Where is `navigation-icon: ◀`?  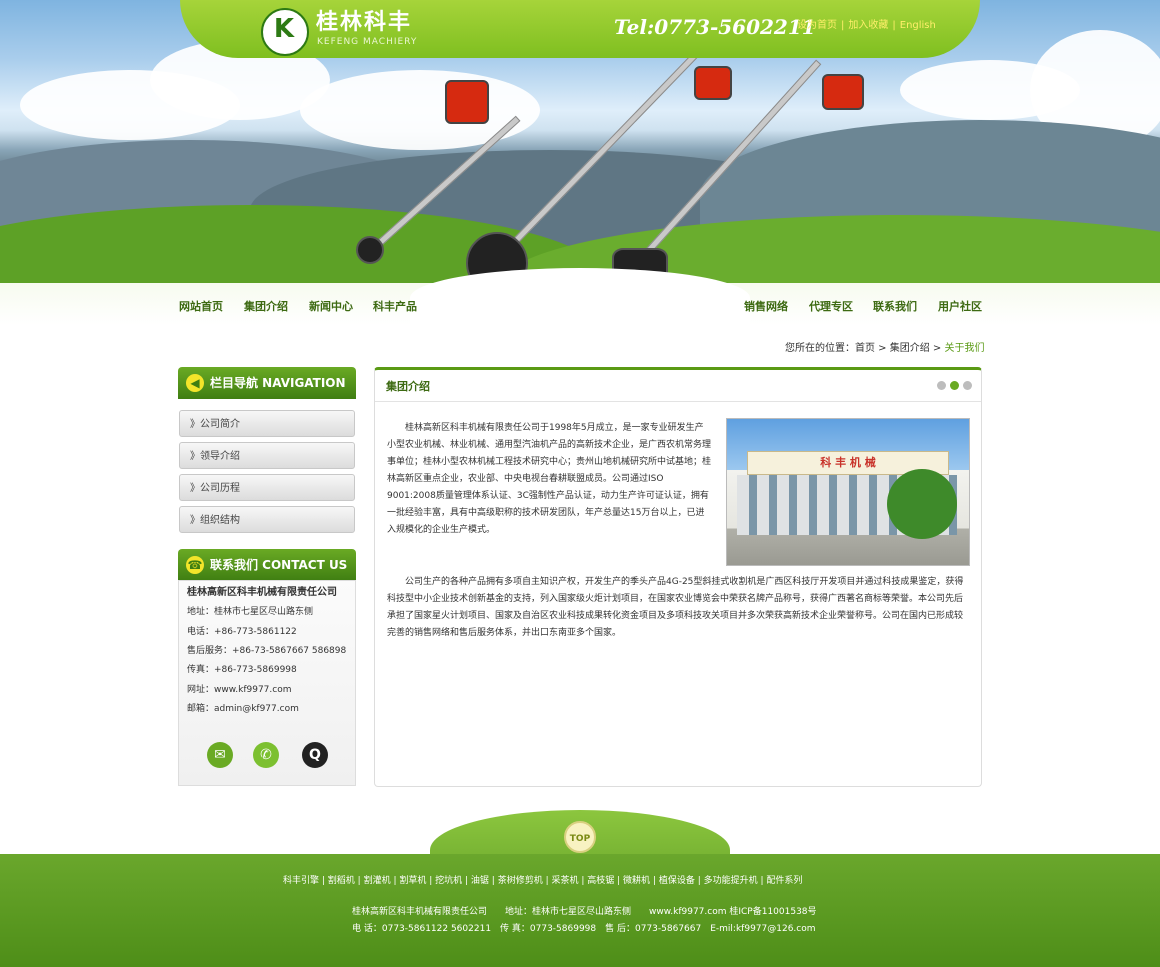
navigation-icon: ◀ is located at coordinates (195, 383).